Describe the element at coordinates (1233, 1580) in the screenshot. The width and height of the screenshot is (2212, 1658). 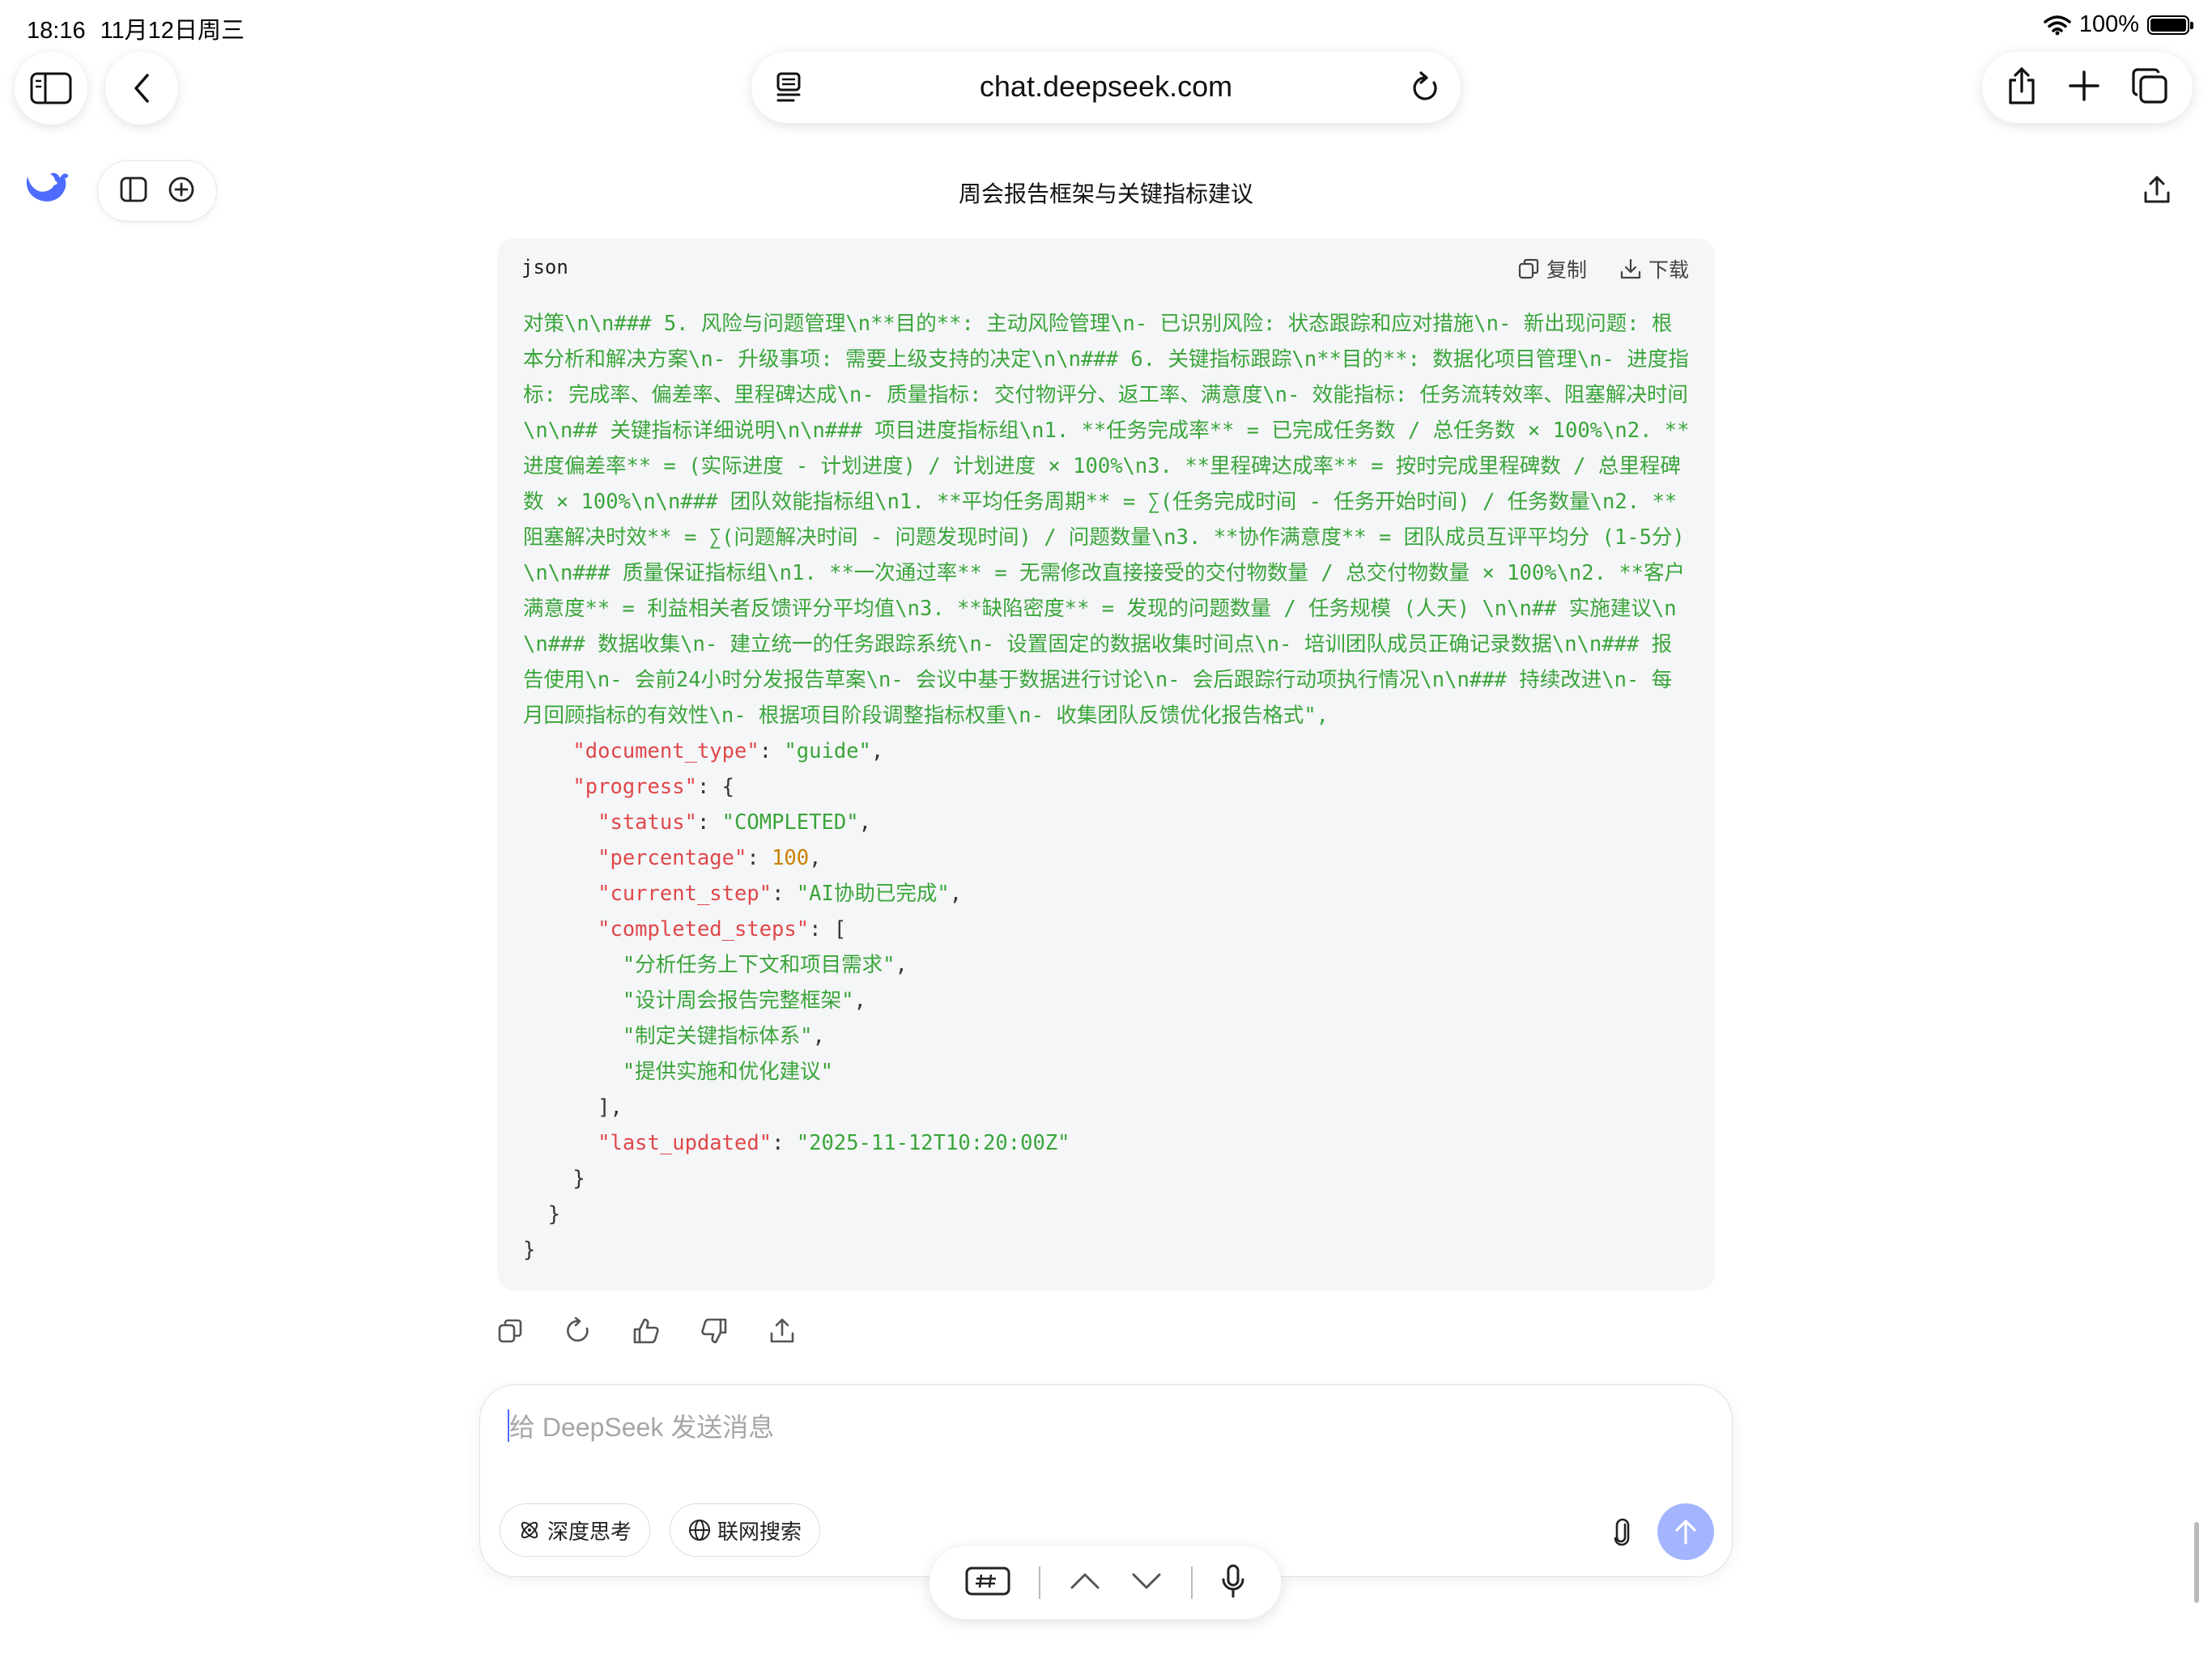
I see `microphone-icon` at that location.